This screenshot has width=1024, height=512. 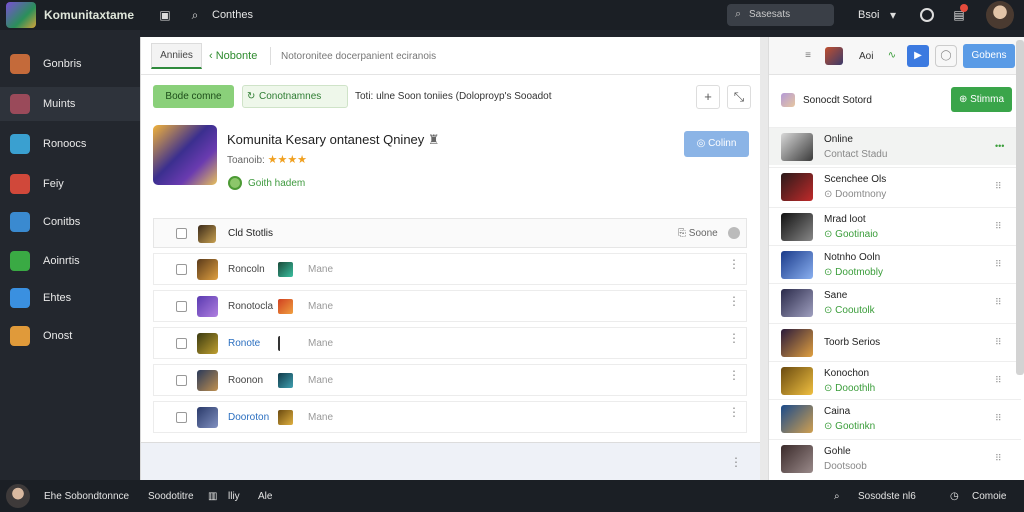 What do you see at coordinates (233, 56) in the screenshot?
I see `tab-link: ‹ Nobonte` at bounding box center [233, 56].